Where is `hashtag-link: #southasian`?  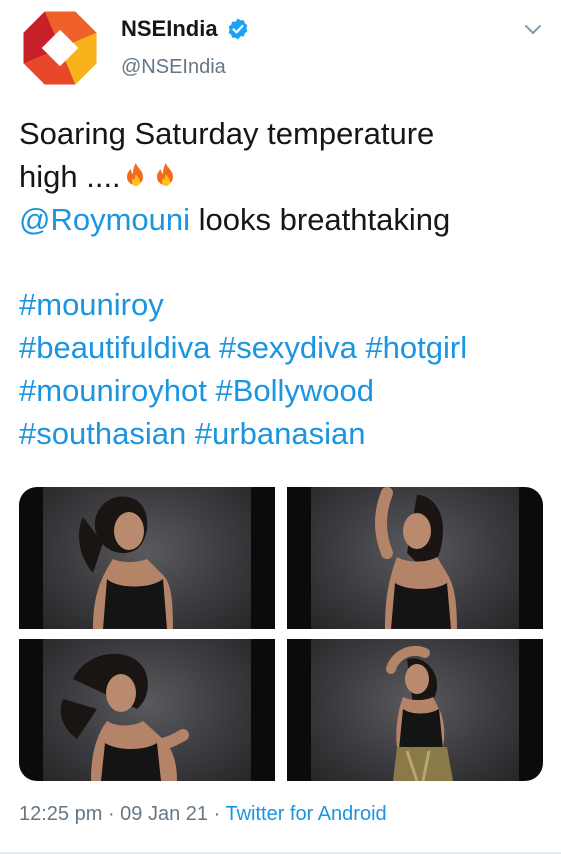 hashtag-link: #southasian is located at coordinates (102, 433).